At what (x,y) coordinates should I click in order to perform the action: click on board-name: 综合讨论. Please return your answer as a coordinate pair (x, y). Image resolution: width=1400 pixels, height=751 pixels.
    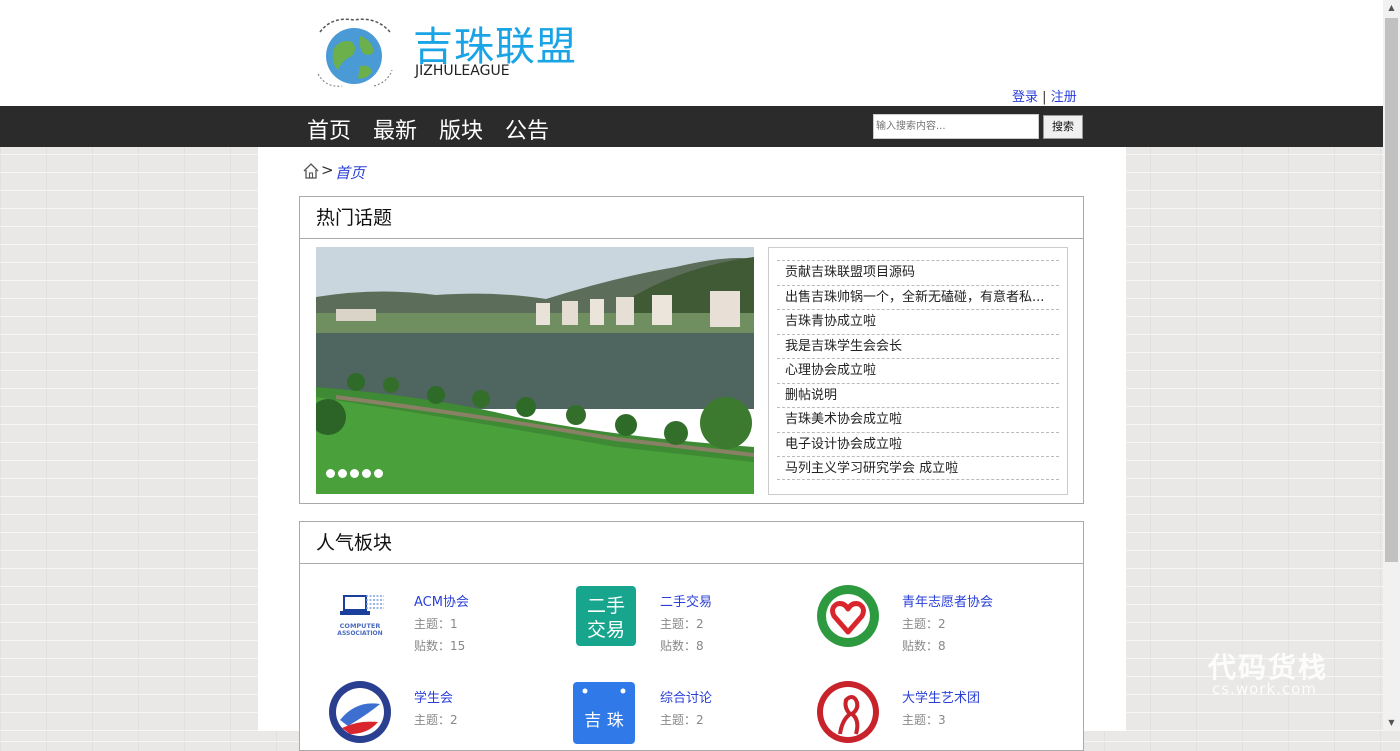
    Looking at the image, I should click on (686, 696).